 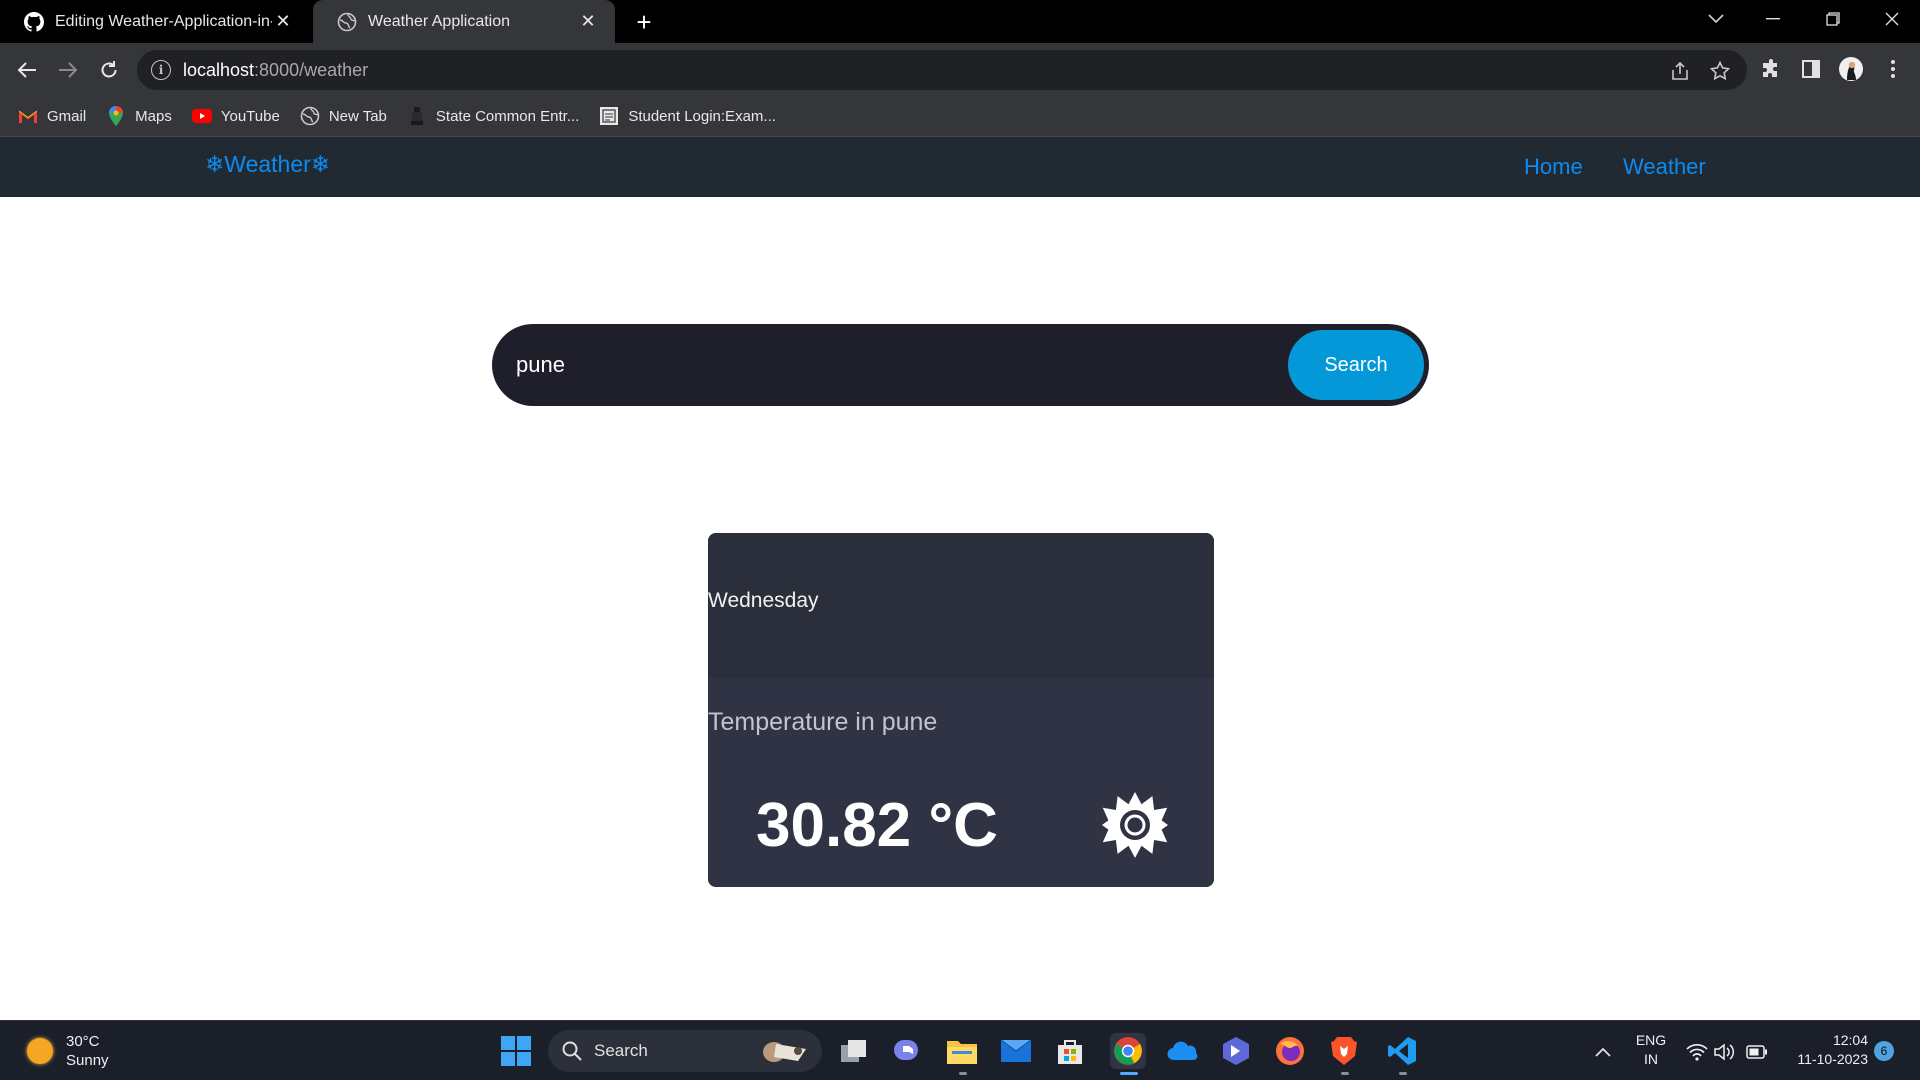 I want to click on close-window-icon, so click(x=1892, y=19).